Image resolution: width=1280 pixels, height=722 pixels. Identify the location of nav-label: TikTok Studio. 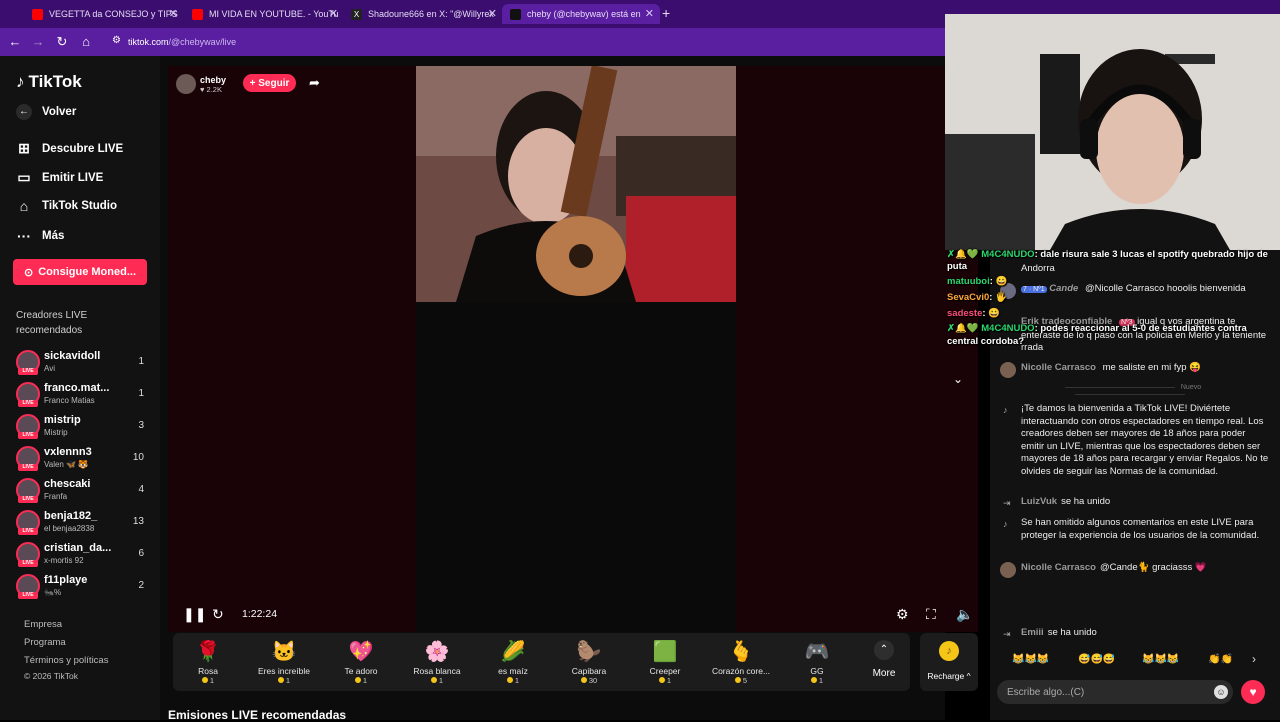
(79, 206).